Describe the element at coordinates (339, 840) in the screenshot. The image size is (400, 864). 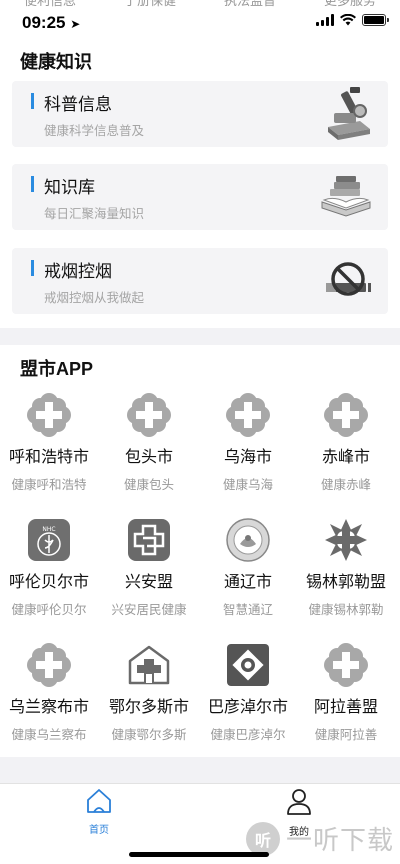
I see `watermark-text: 一听下载` at that location.